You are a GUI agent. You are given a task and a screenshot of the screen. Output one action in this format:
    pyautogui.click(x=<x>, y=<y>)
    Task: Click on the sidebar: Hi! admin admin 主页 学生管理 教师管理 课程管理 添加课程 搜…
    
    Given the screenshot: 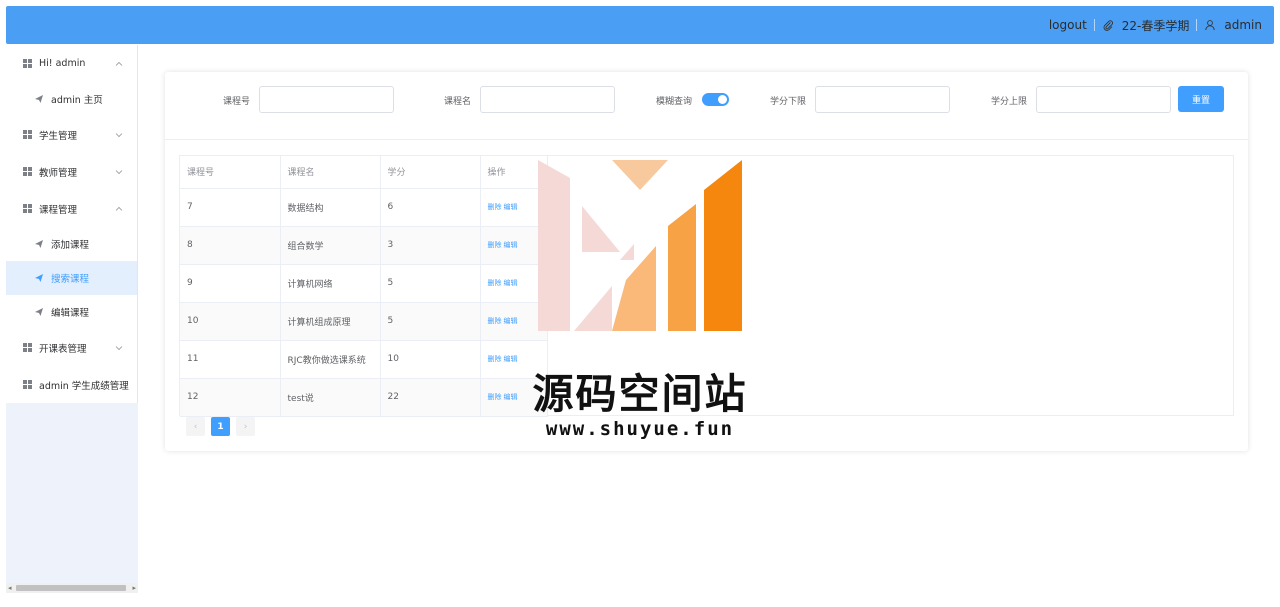 What is the action you would take?
    pyautogui.click(x=72, y=319)
    